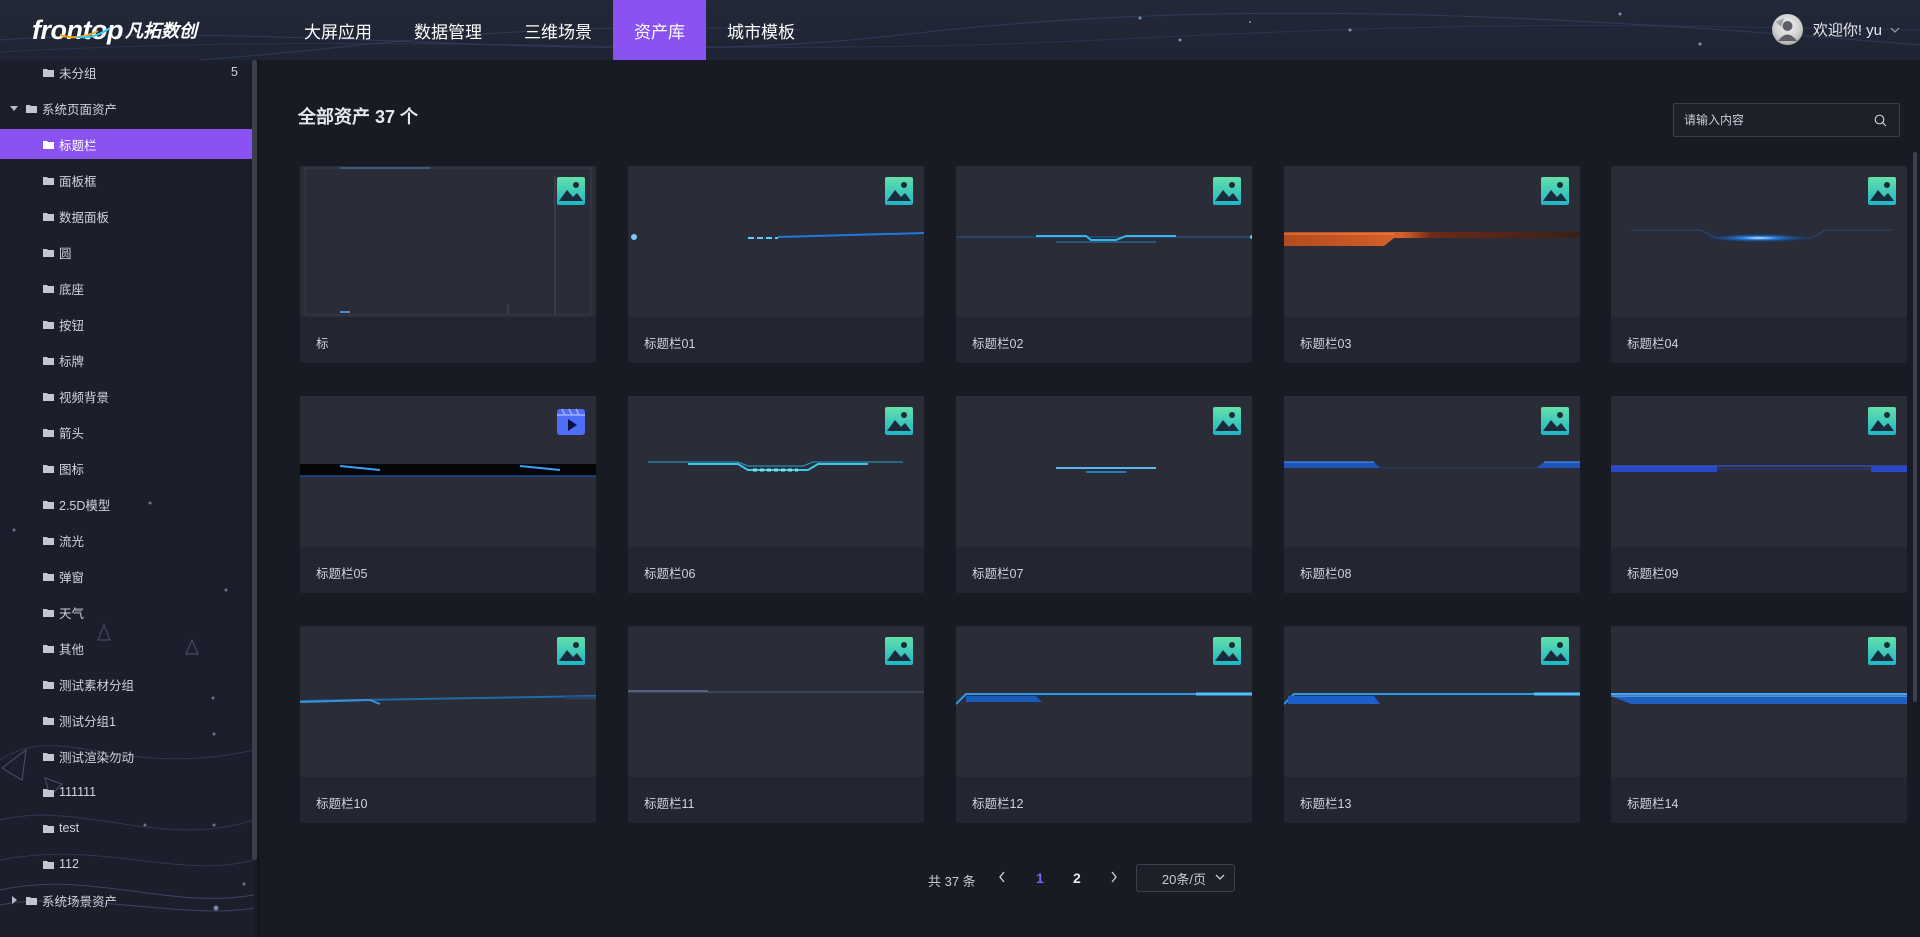 Image resolution: width=1920 pixels, height=937 pixels. Describe the element at coordinates (127, 504) in the screenshot. I see `sidebar-item: 2.5D模型` at that location.